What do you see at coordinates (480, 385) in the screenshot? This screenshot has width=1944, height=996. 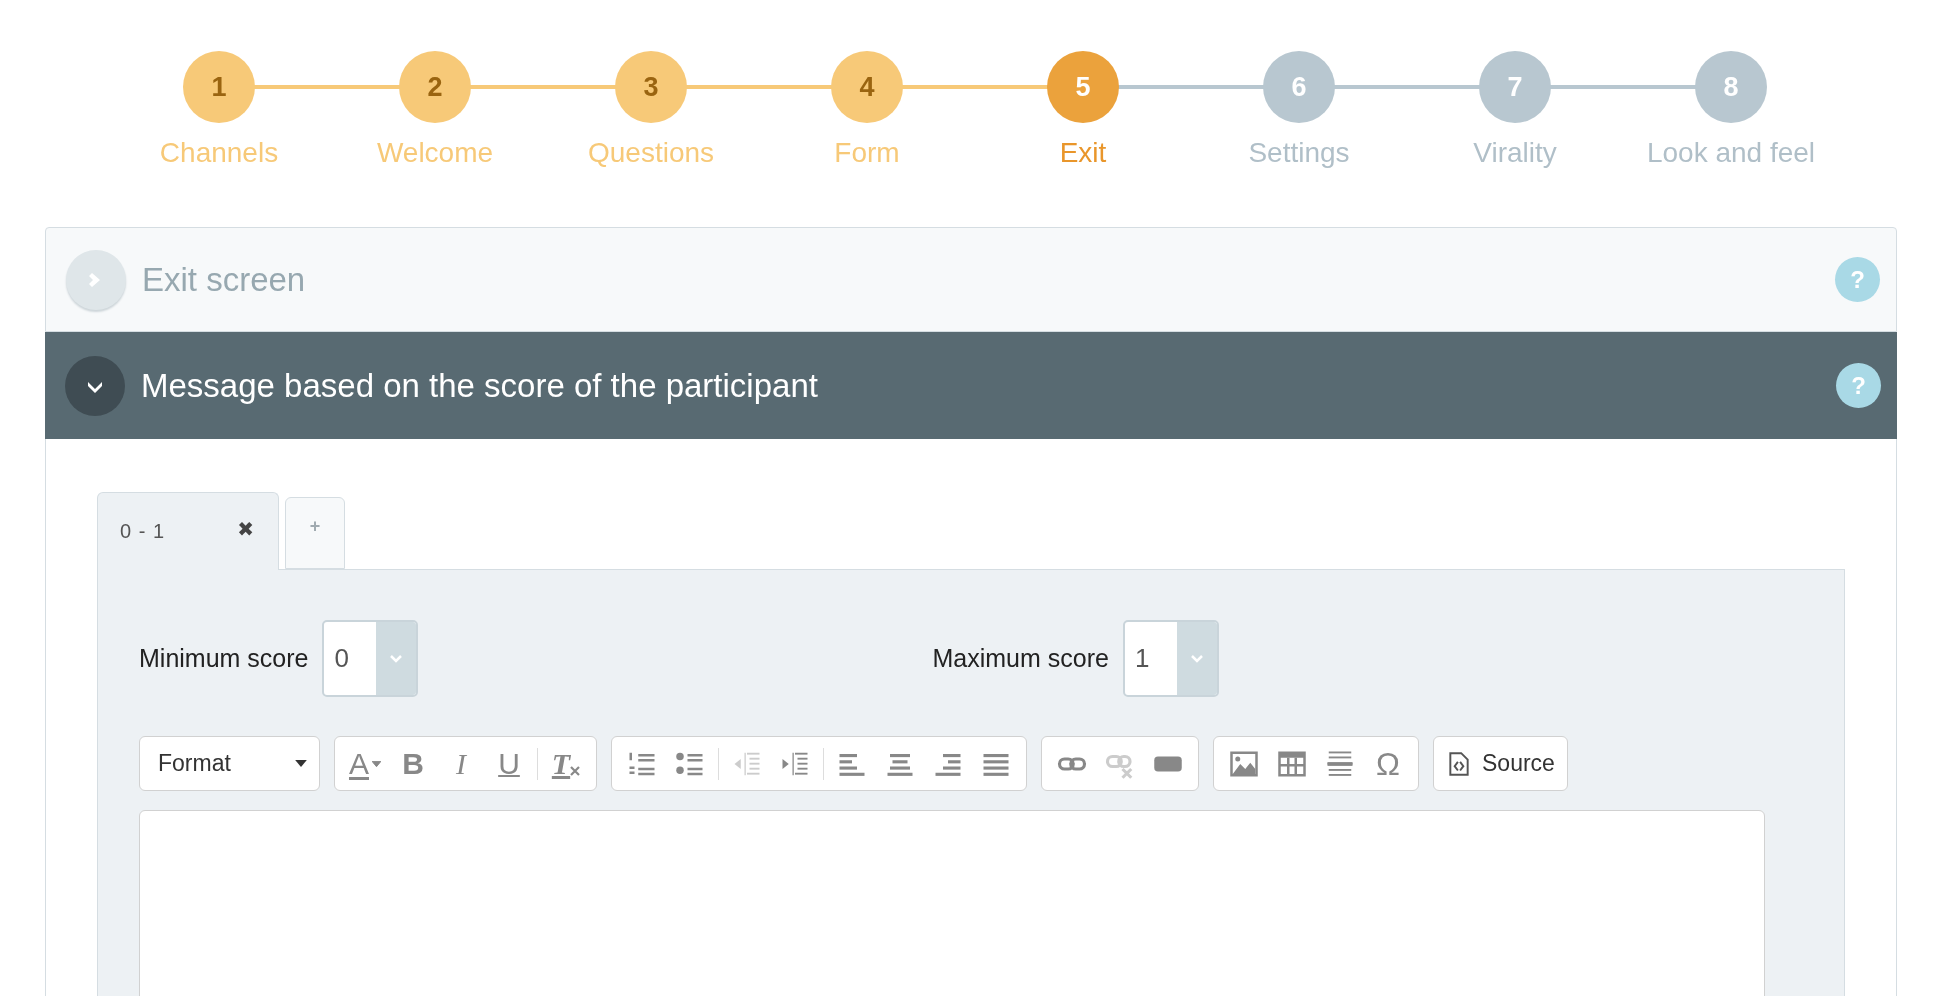 I see `section-title: Message based on the score of the participant` at bounding box center [480, 385].